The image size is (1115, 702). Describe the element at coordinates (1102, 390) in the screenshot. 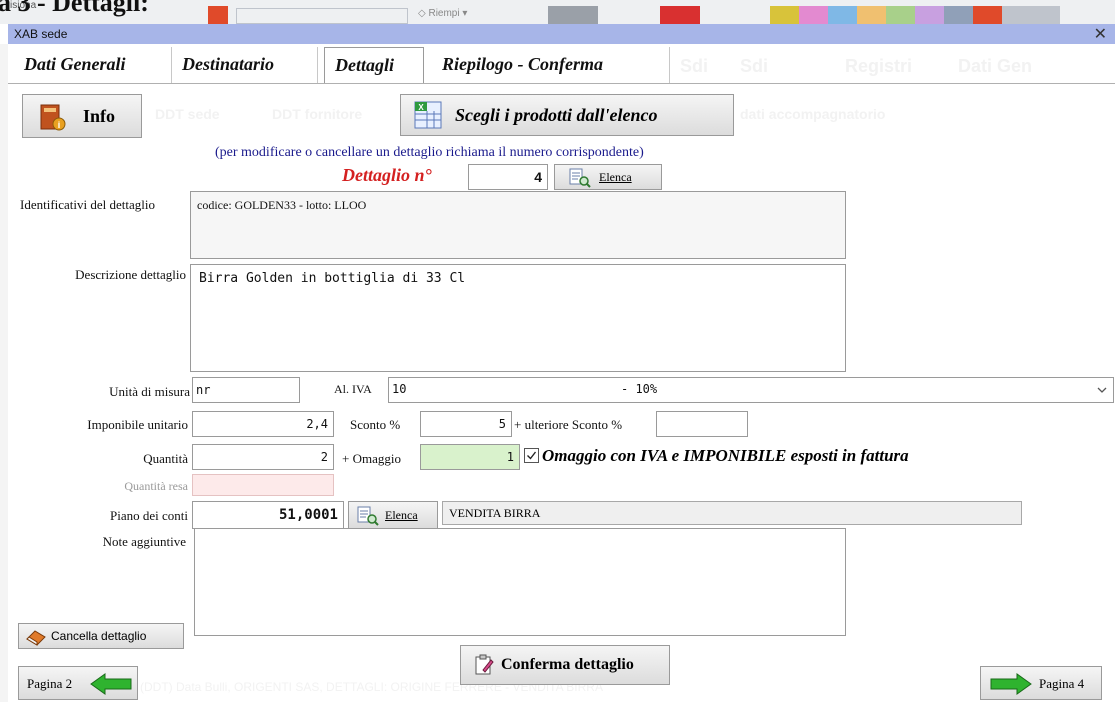

I see `chevron-down-icon` at that location.